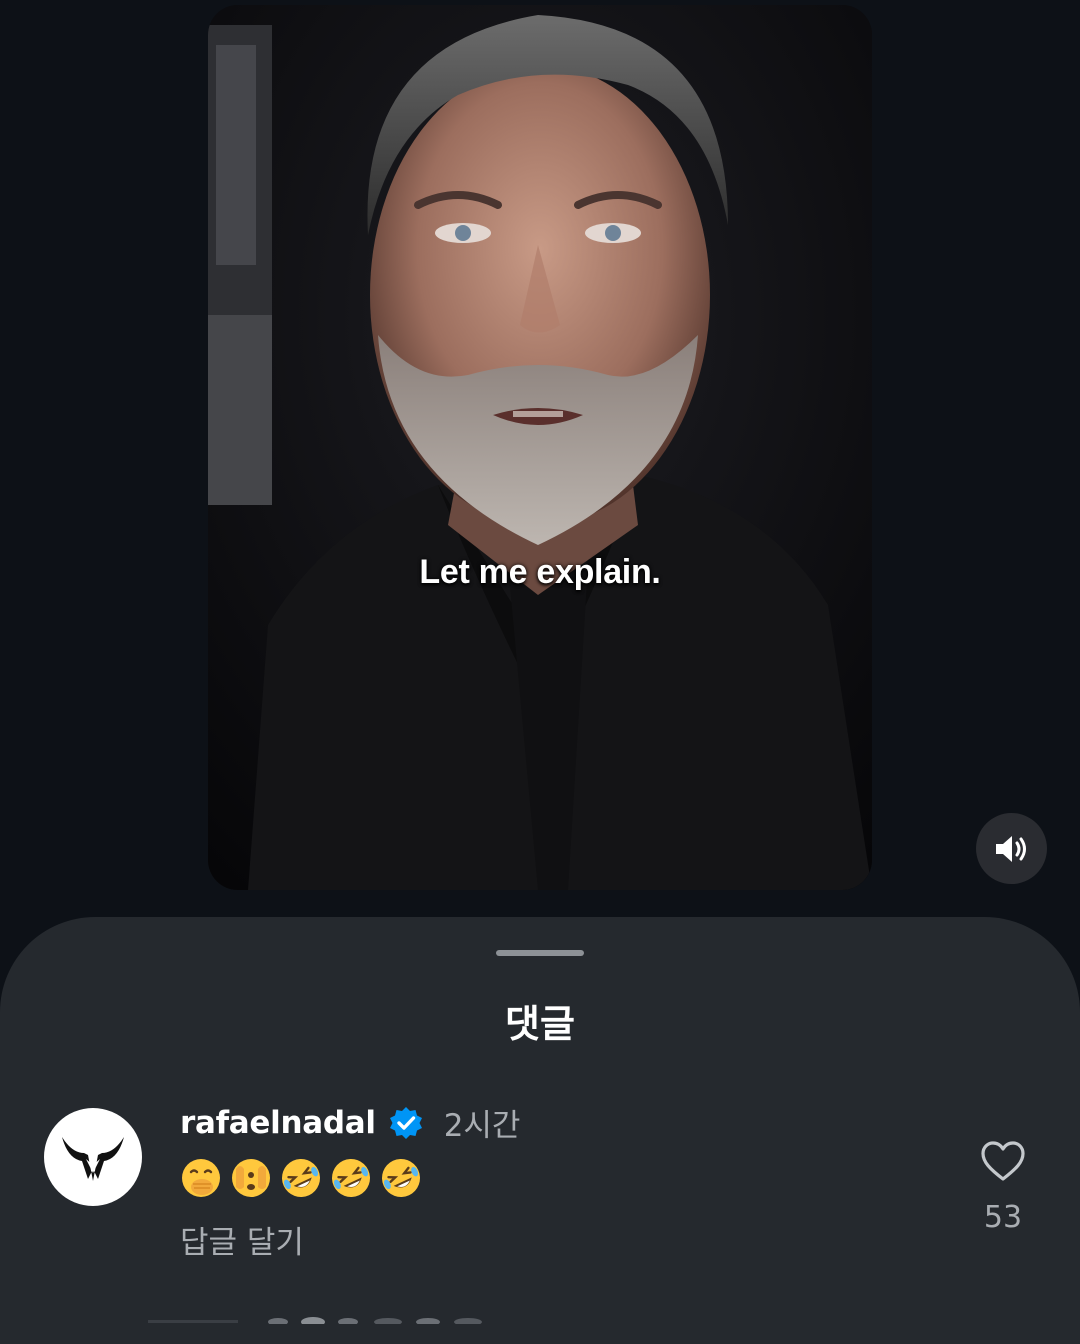  Describe the element at coordinates (482, 1126) in the screenshot. I see `comment-time: 2시간` at that location.